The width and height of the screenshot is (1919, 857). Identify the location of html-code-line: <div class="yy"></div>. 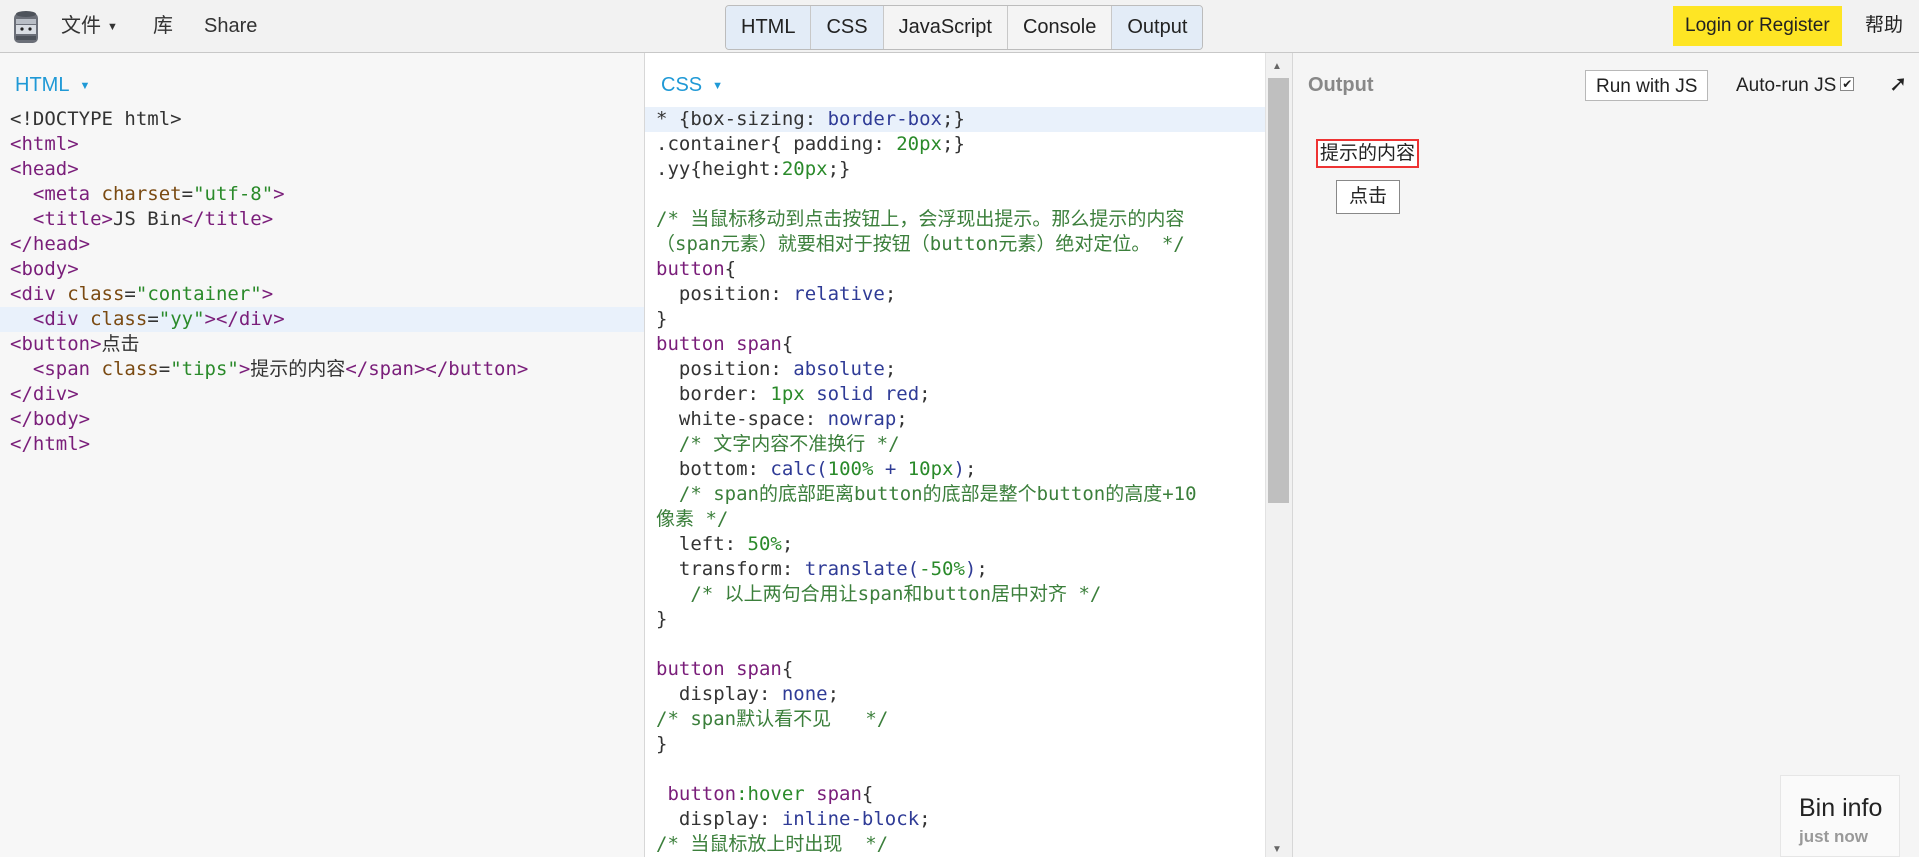
(322, 319).